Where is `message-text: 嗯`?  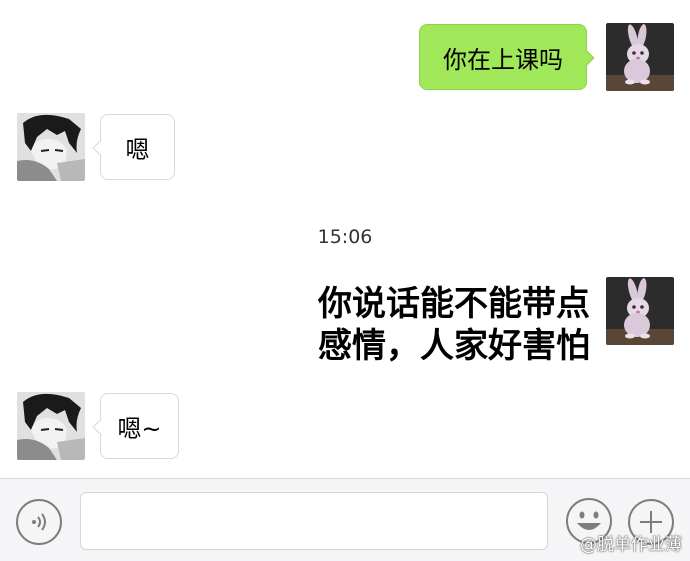 message-text: 嗯 is located at coordinates (137, 149).